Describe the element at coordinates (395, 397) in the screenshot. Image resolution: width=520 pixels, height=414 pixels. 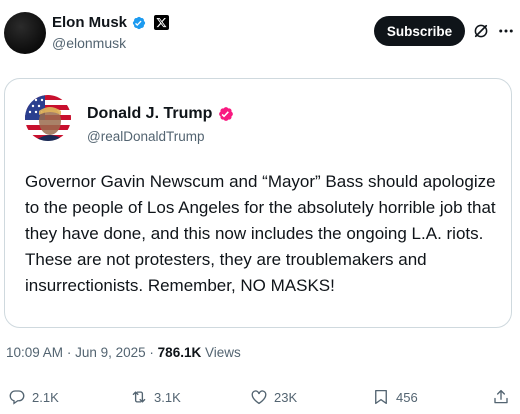
I see `bookmark-button: 456` at that location.